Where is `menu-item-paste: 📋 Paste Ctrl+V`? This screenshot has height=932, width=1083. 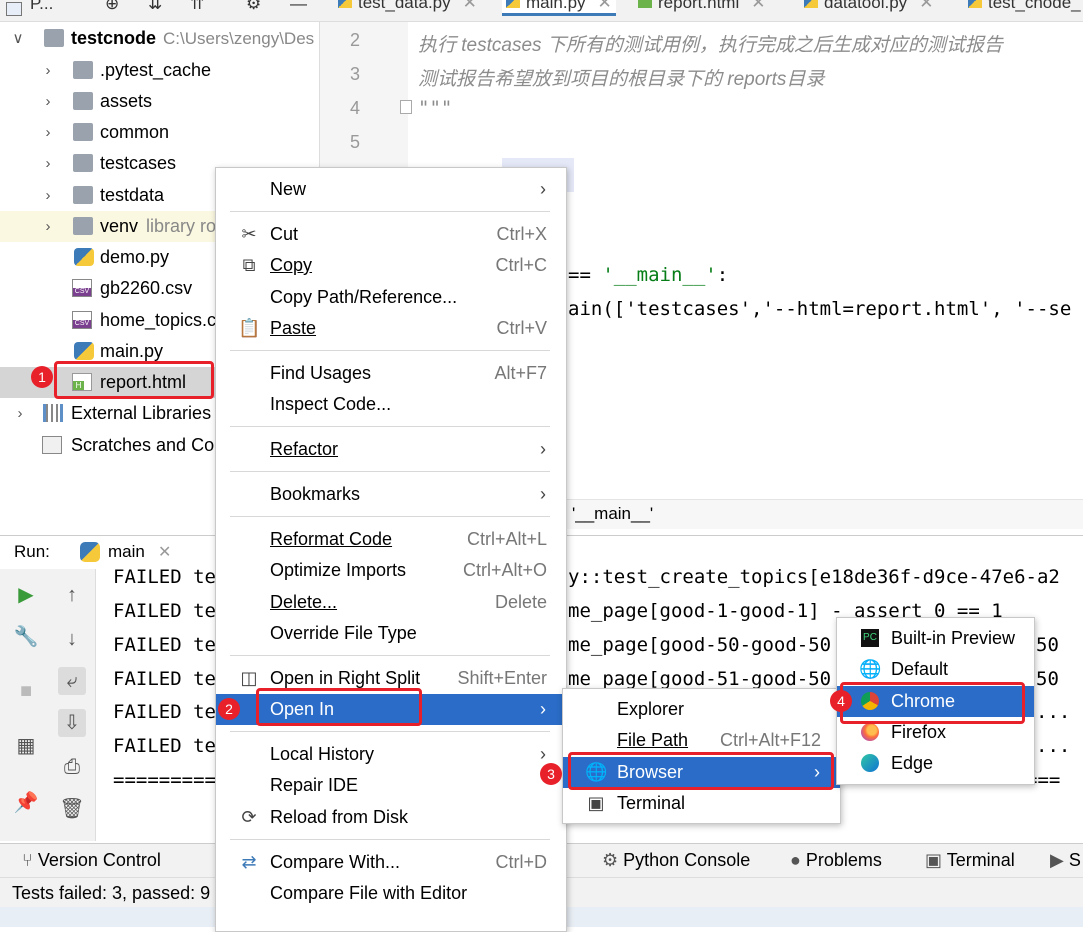 menu-item-paste: 📋 Paste Ctrl+V is located at coordinates (391, 328).